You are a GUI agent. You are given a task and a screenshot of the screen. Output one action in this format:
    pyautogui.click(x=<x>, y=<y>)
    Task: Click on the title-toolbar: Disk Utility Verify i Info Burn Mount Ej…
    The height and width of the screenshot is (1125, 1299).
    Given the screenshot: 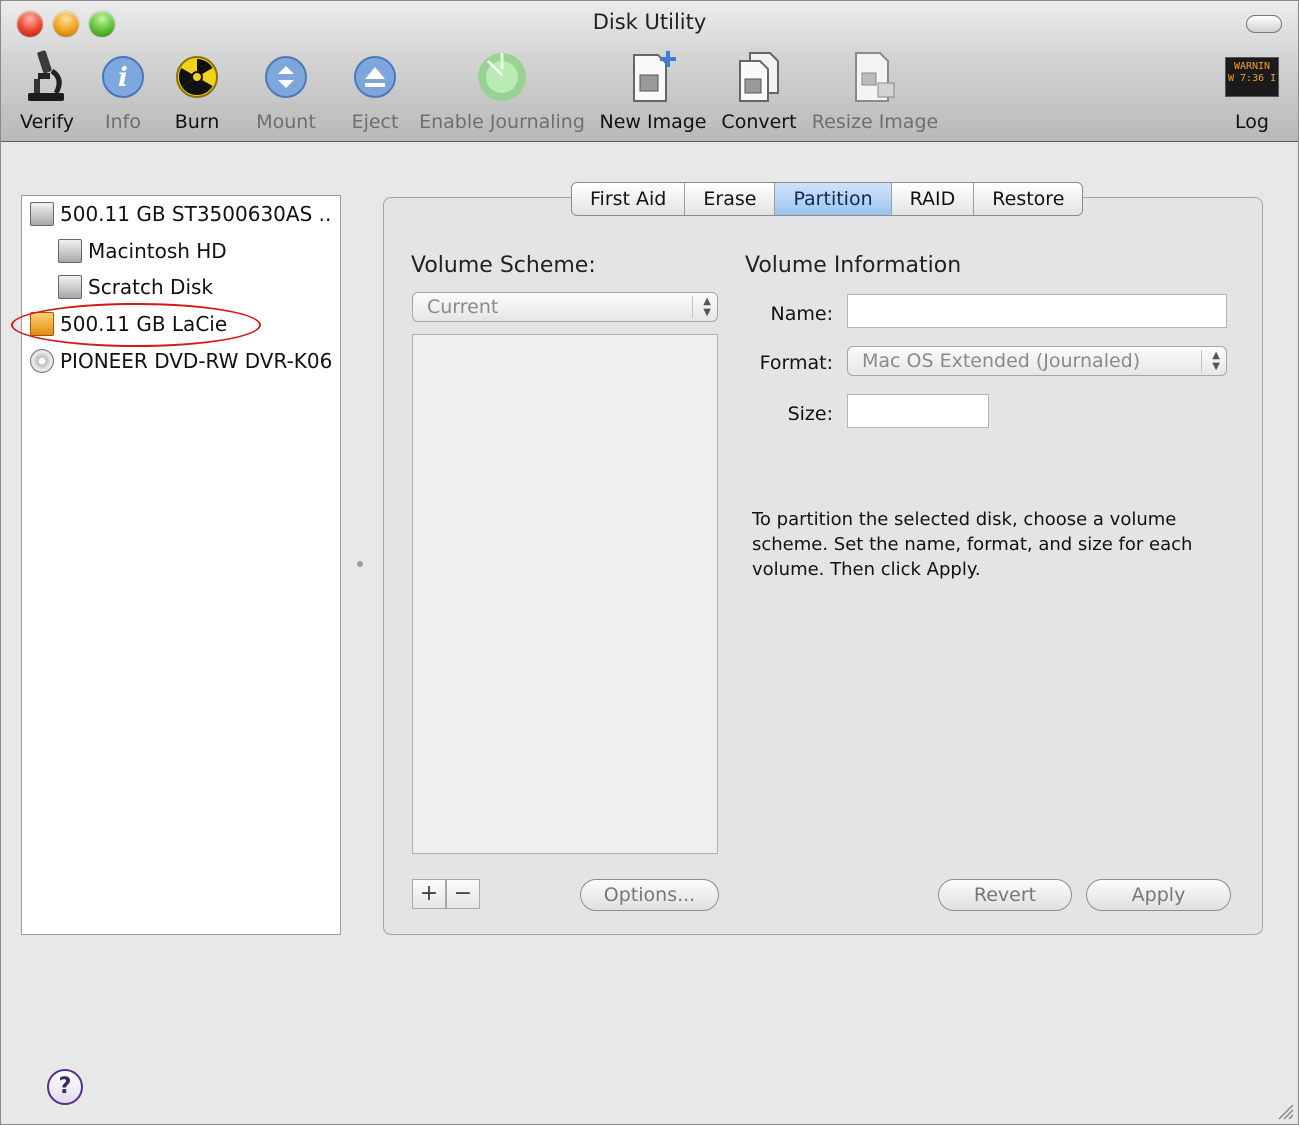 What is the action you would take?
    pyautogui.click(x=649, y=71)
    